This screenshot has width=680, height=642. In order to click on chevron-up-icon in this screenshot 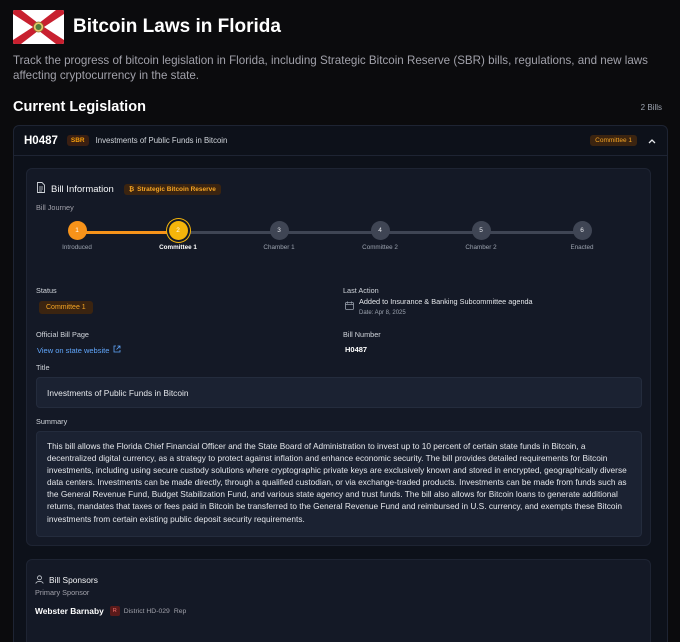, I will do `click(652, 141)`.